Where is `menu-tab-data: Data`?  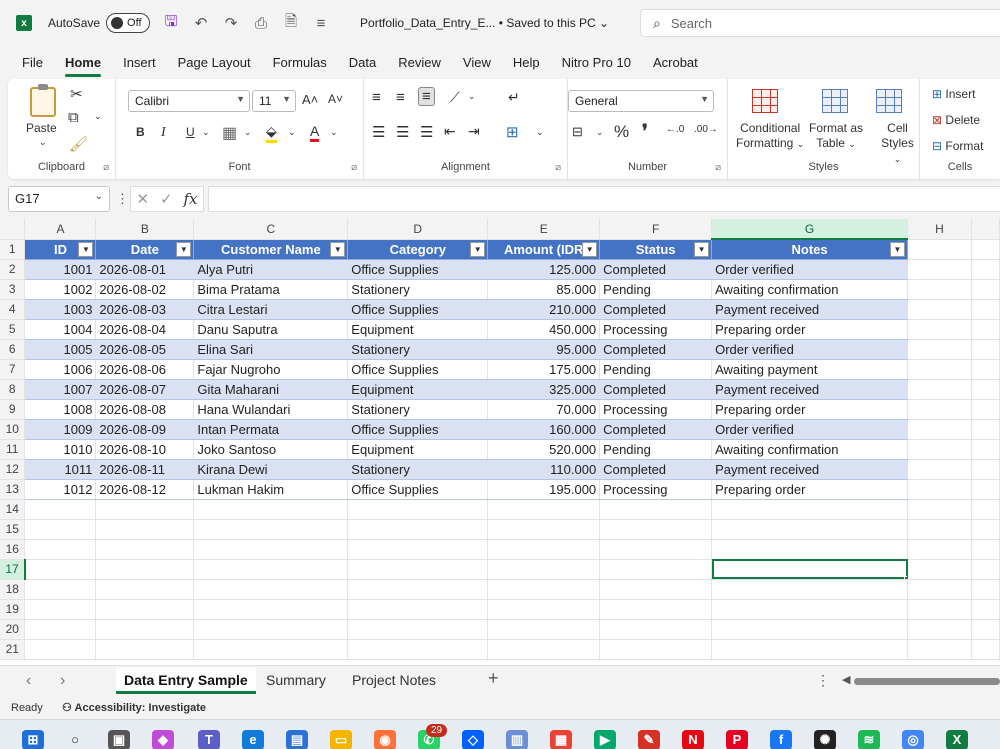
menu-tab-data: Data is located at coordinates (362, 62).